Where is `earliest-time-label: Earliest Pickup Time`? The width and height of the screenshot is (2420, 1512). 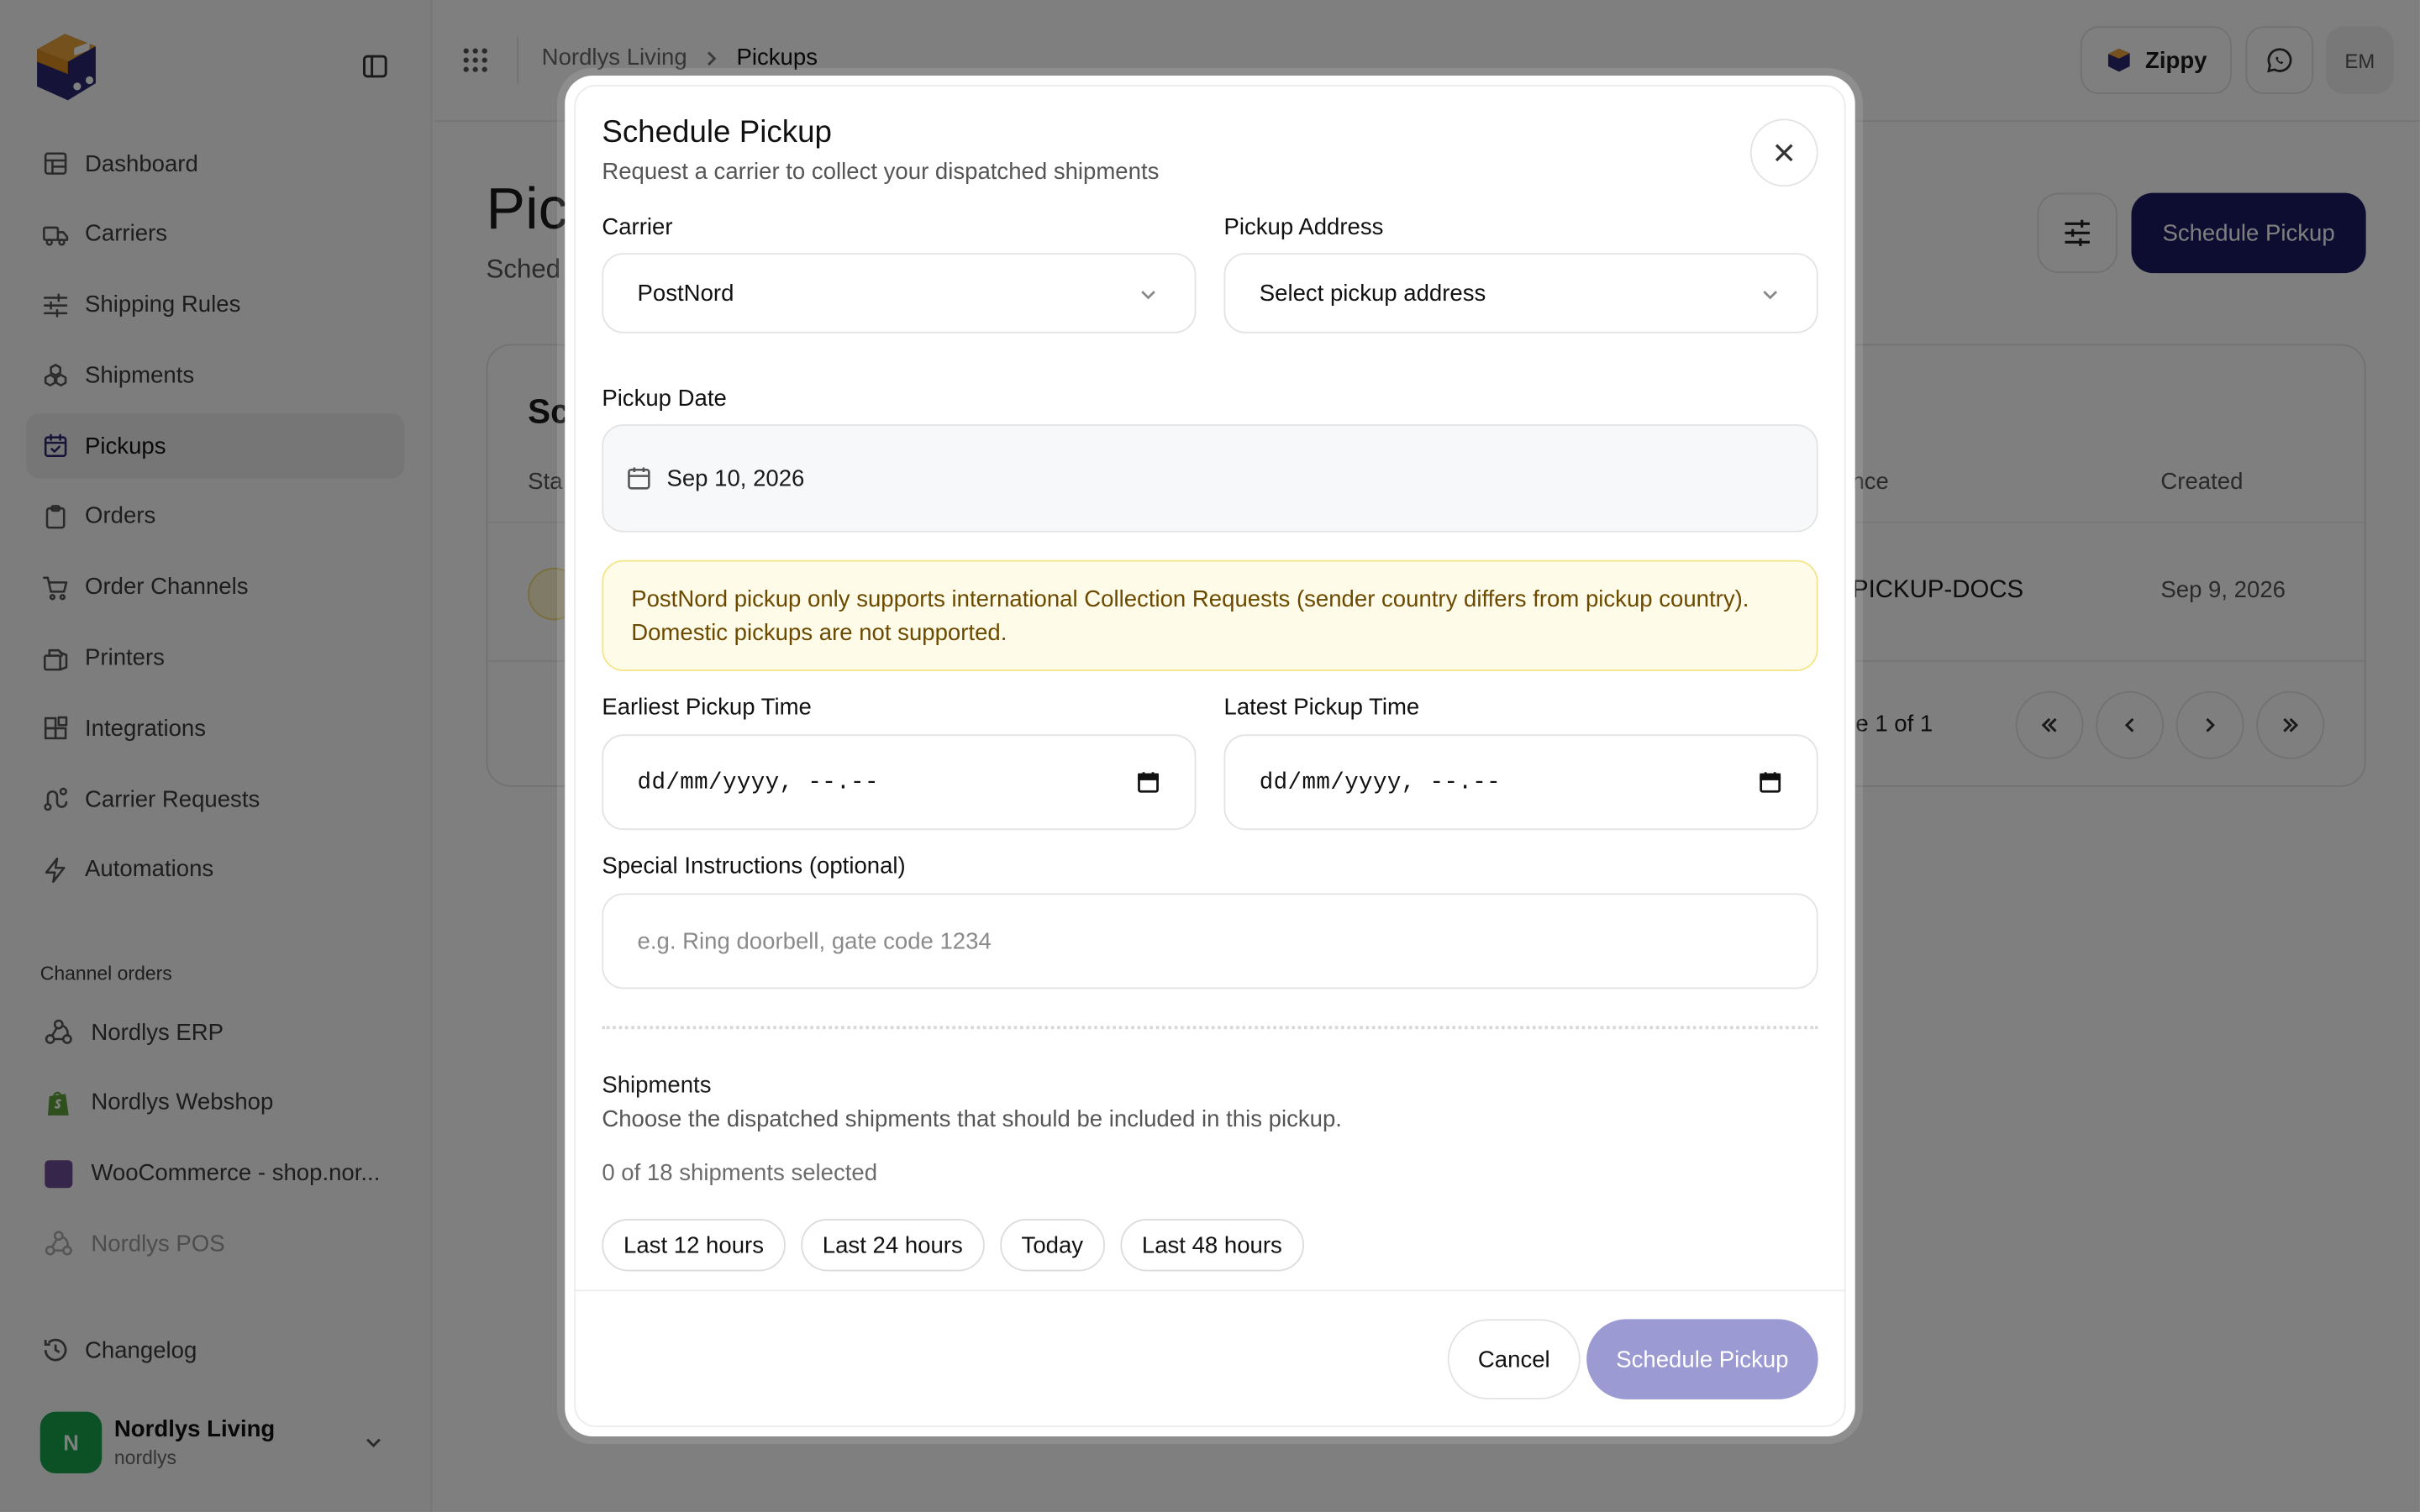
earliest-time-label: Earliest Pickup Time is located at coordinates (707, 707).